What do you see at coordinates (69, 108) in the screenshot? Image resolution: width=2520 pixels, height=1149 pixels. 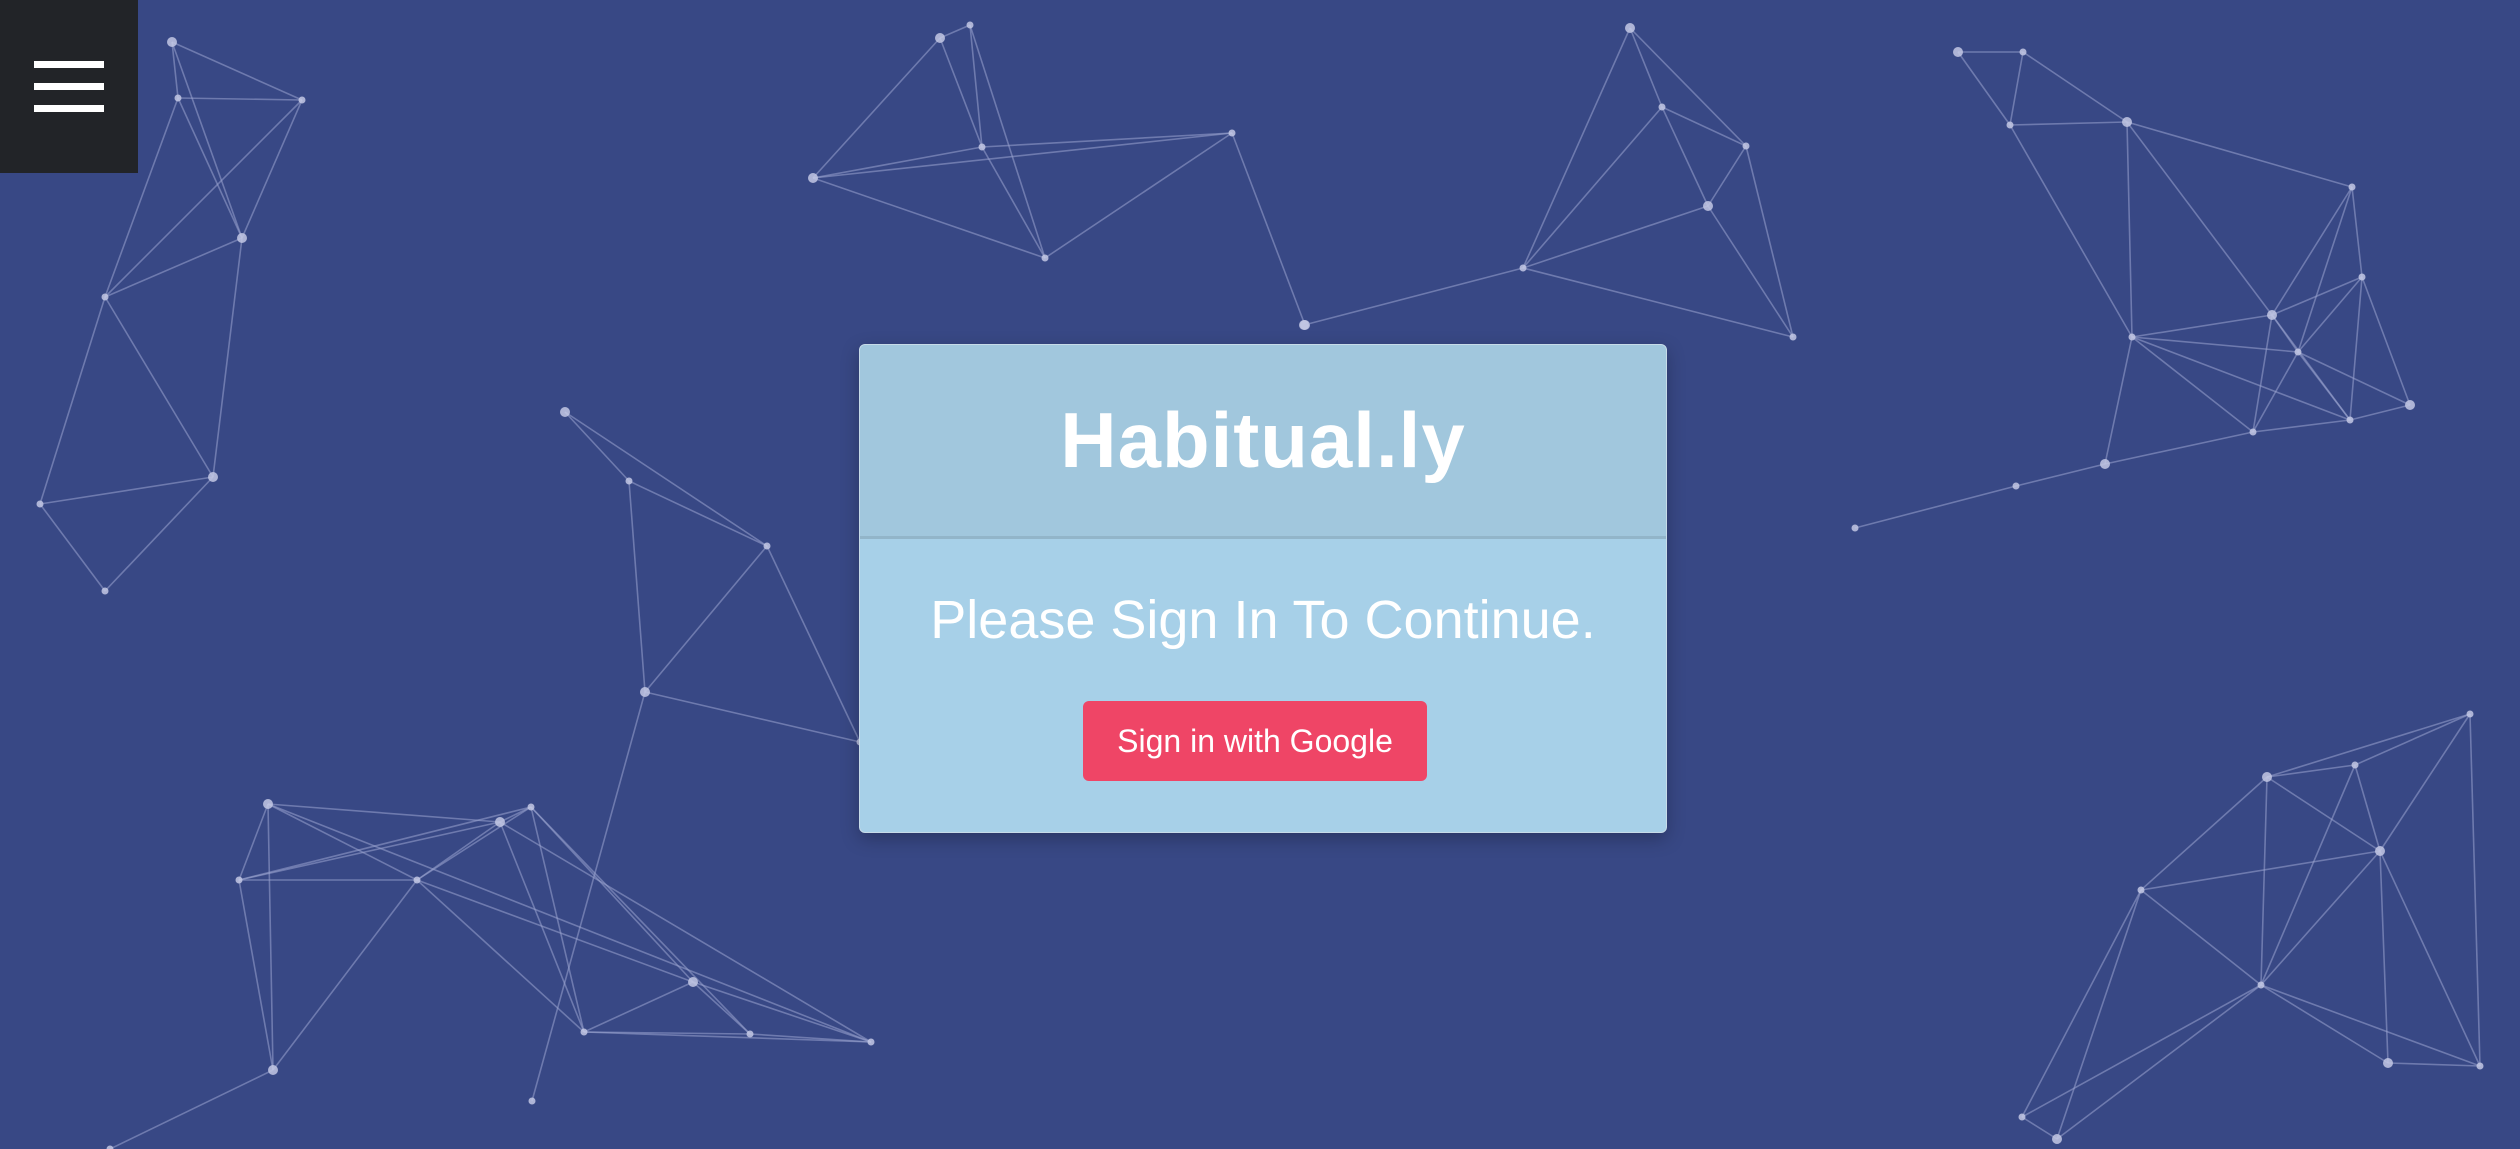 I see `hamburger-menu-icon-bar-bottom` at bounding box center [69, 108].